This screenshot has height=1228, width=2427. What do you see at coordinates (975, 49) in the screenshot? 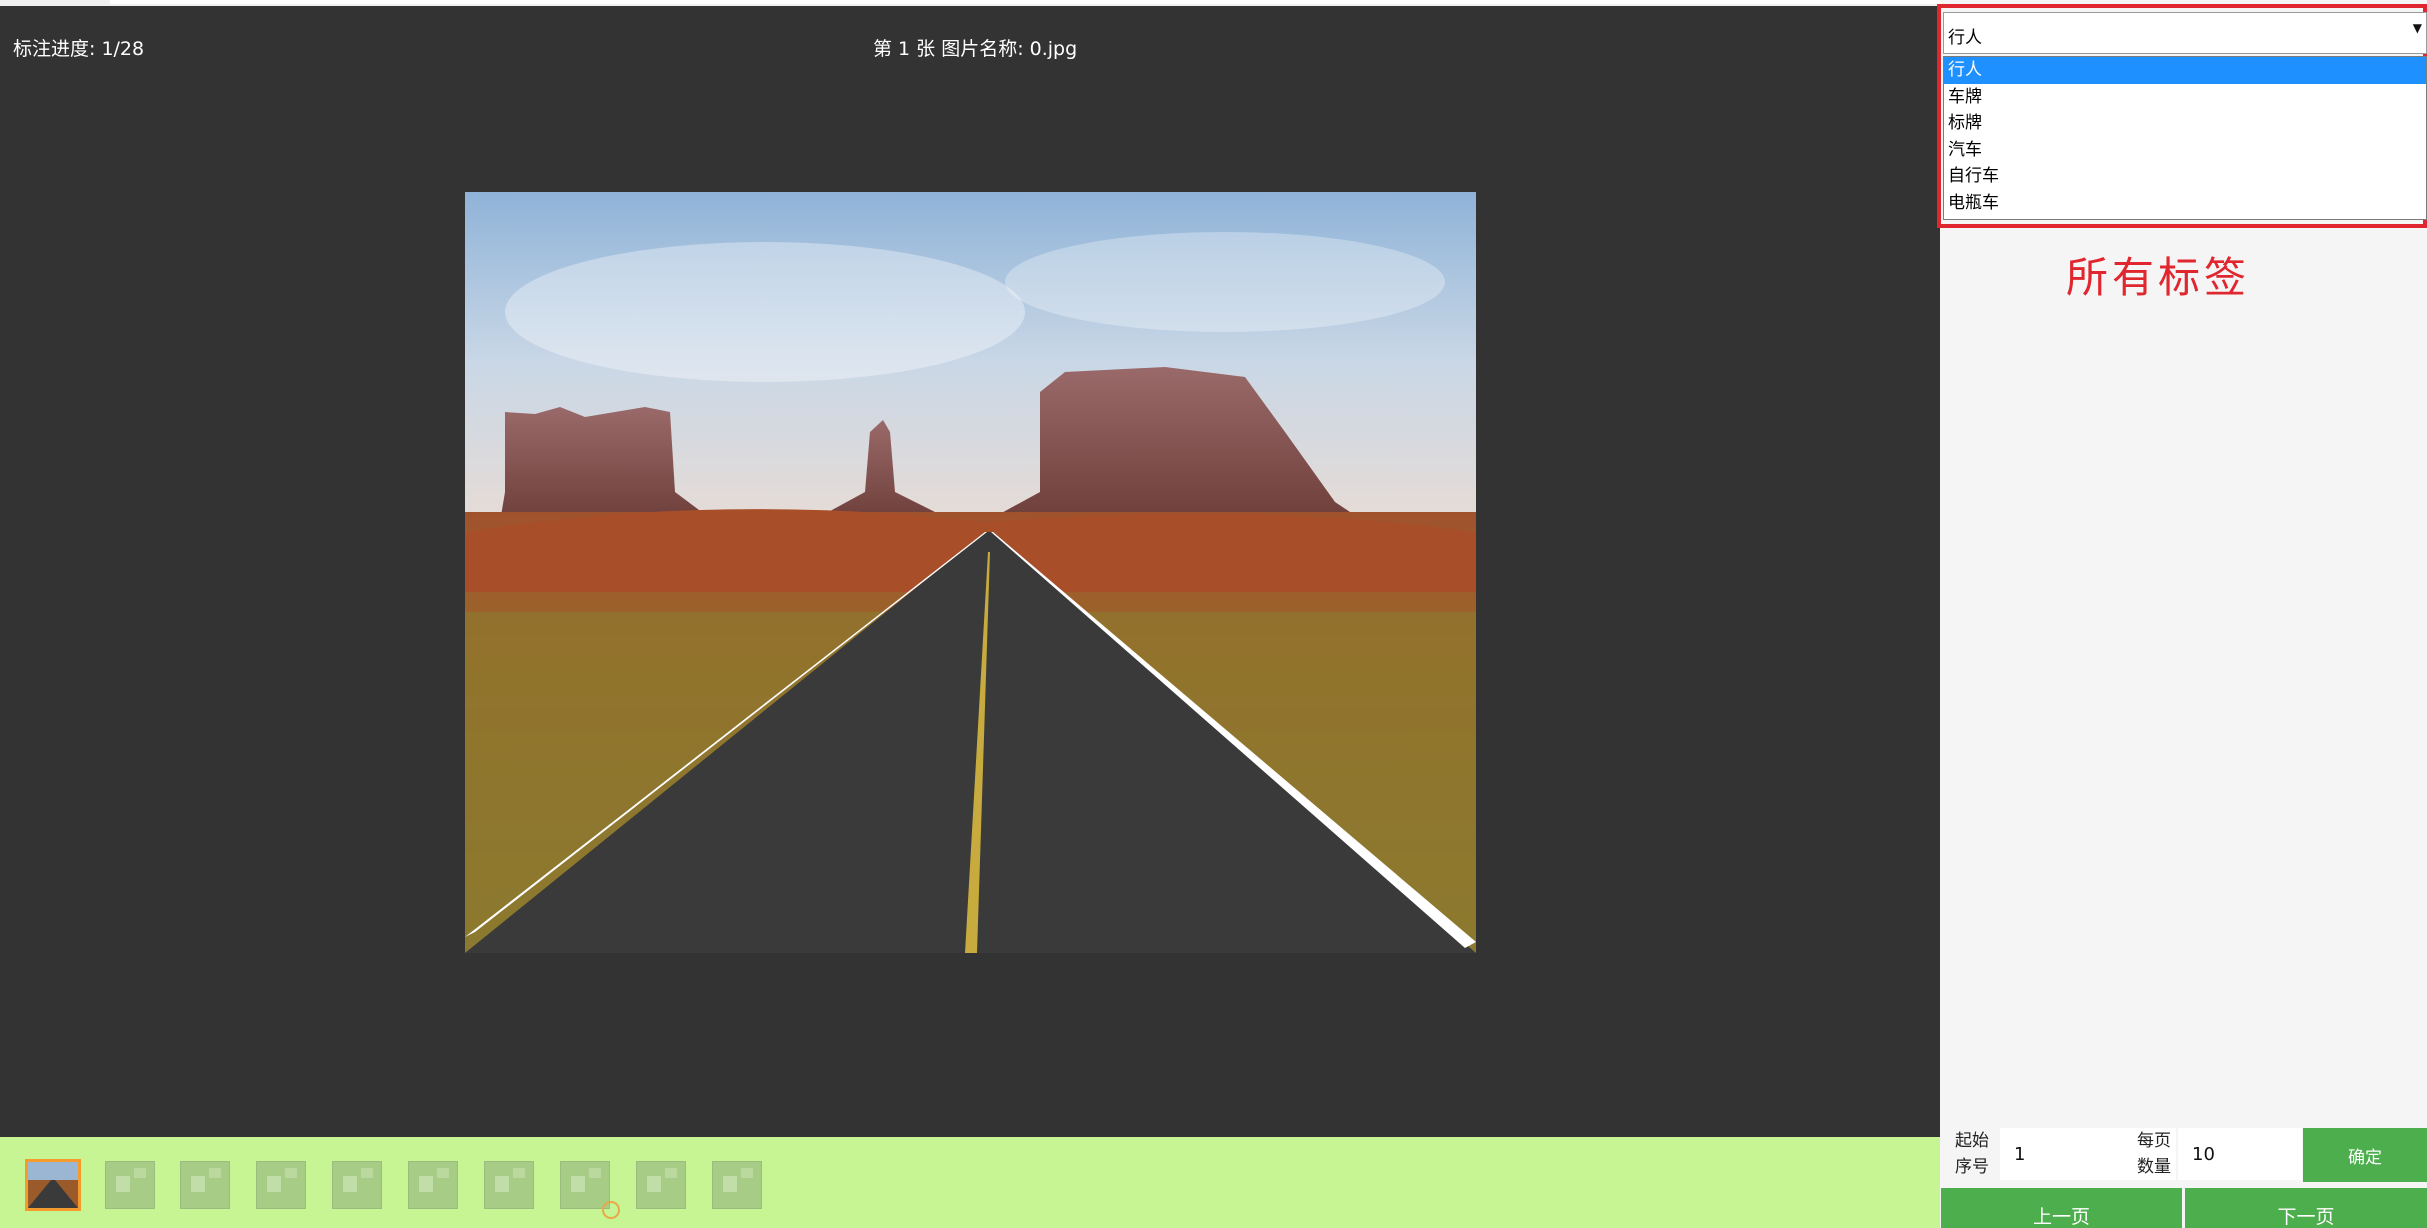
I see `image-title: 第 1 张 图片名称: 0.jpg` at bounding box center [975, 49].